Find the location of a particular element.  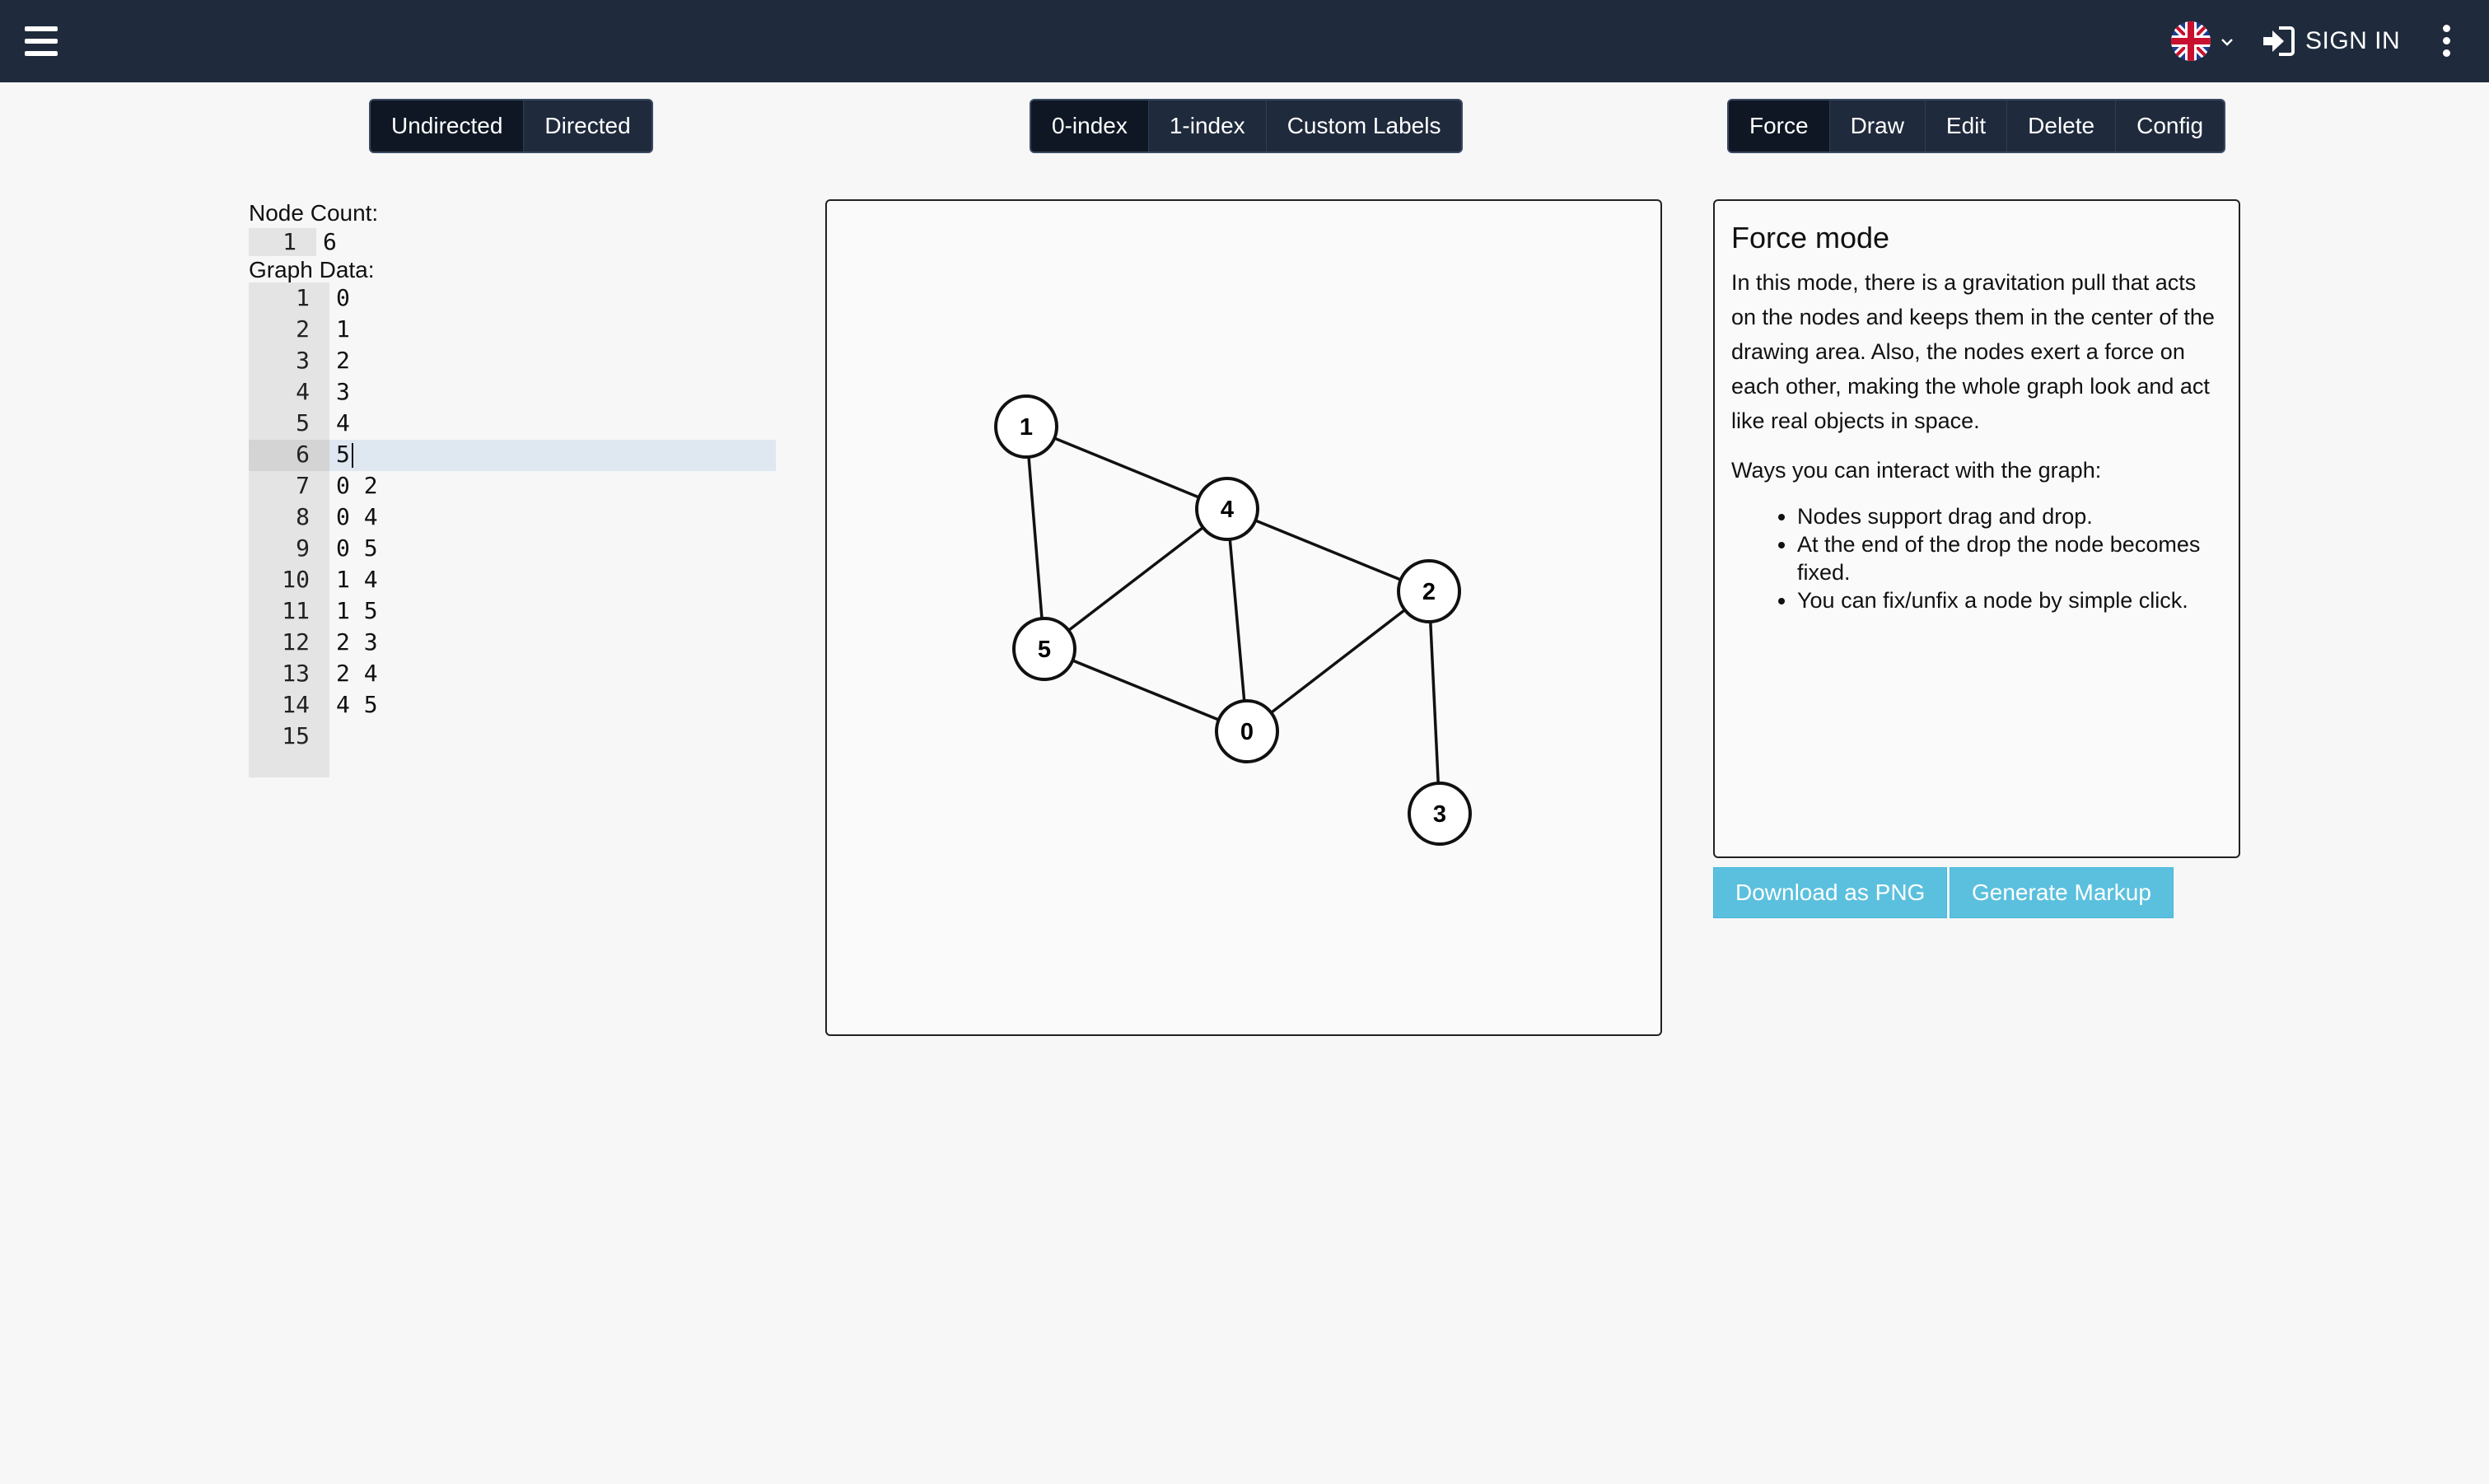

force-mode-button: Force is located at coordinates (1779, 126).